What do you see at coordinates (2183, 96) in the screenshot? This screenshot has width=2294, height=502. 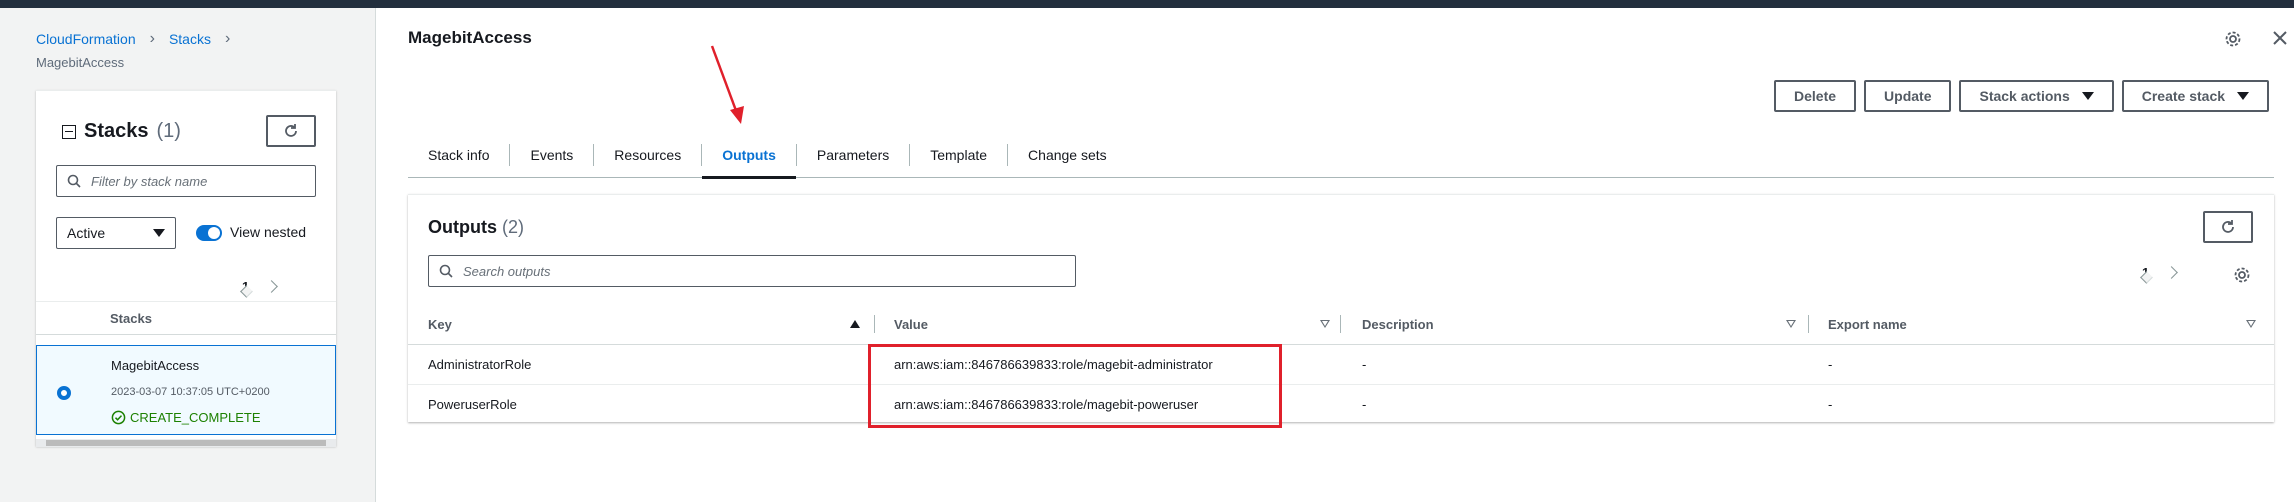 I see `create-stack-label: Create stack` at bounding box center [2183, 96].